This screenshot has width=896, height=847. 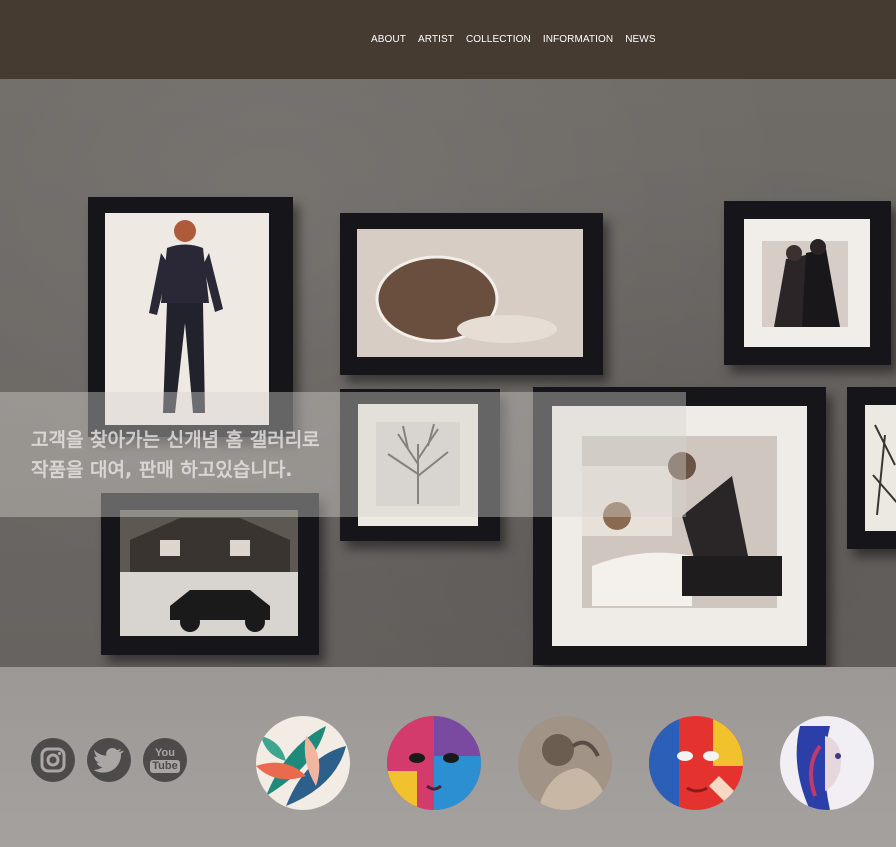 I want to click on thumbnail-sepia-portrait, so click(x=565, y=763).